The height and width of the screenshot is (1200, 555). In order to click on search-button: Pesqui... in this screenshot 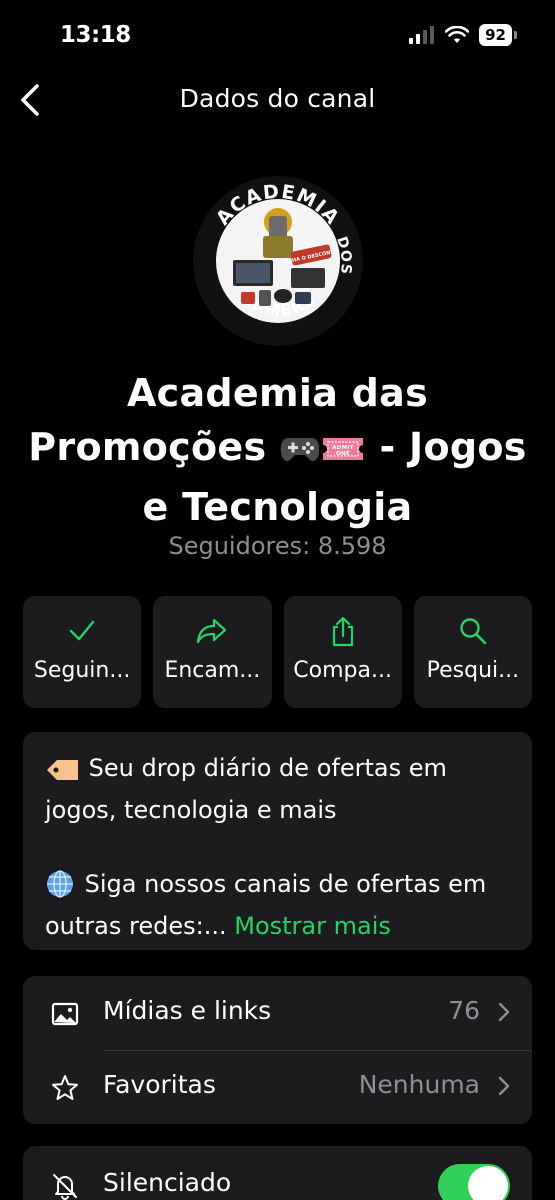, I will do `click(472, 652)`.